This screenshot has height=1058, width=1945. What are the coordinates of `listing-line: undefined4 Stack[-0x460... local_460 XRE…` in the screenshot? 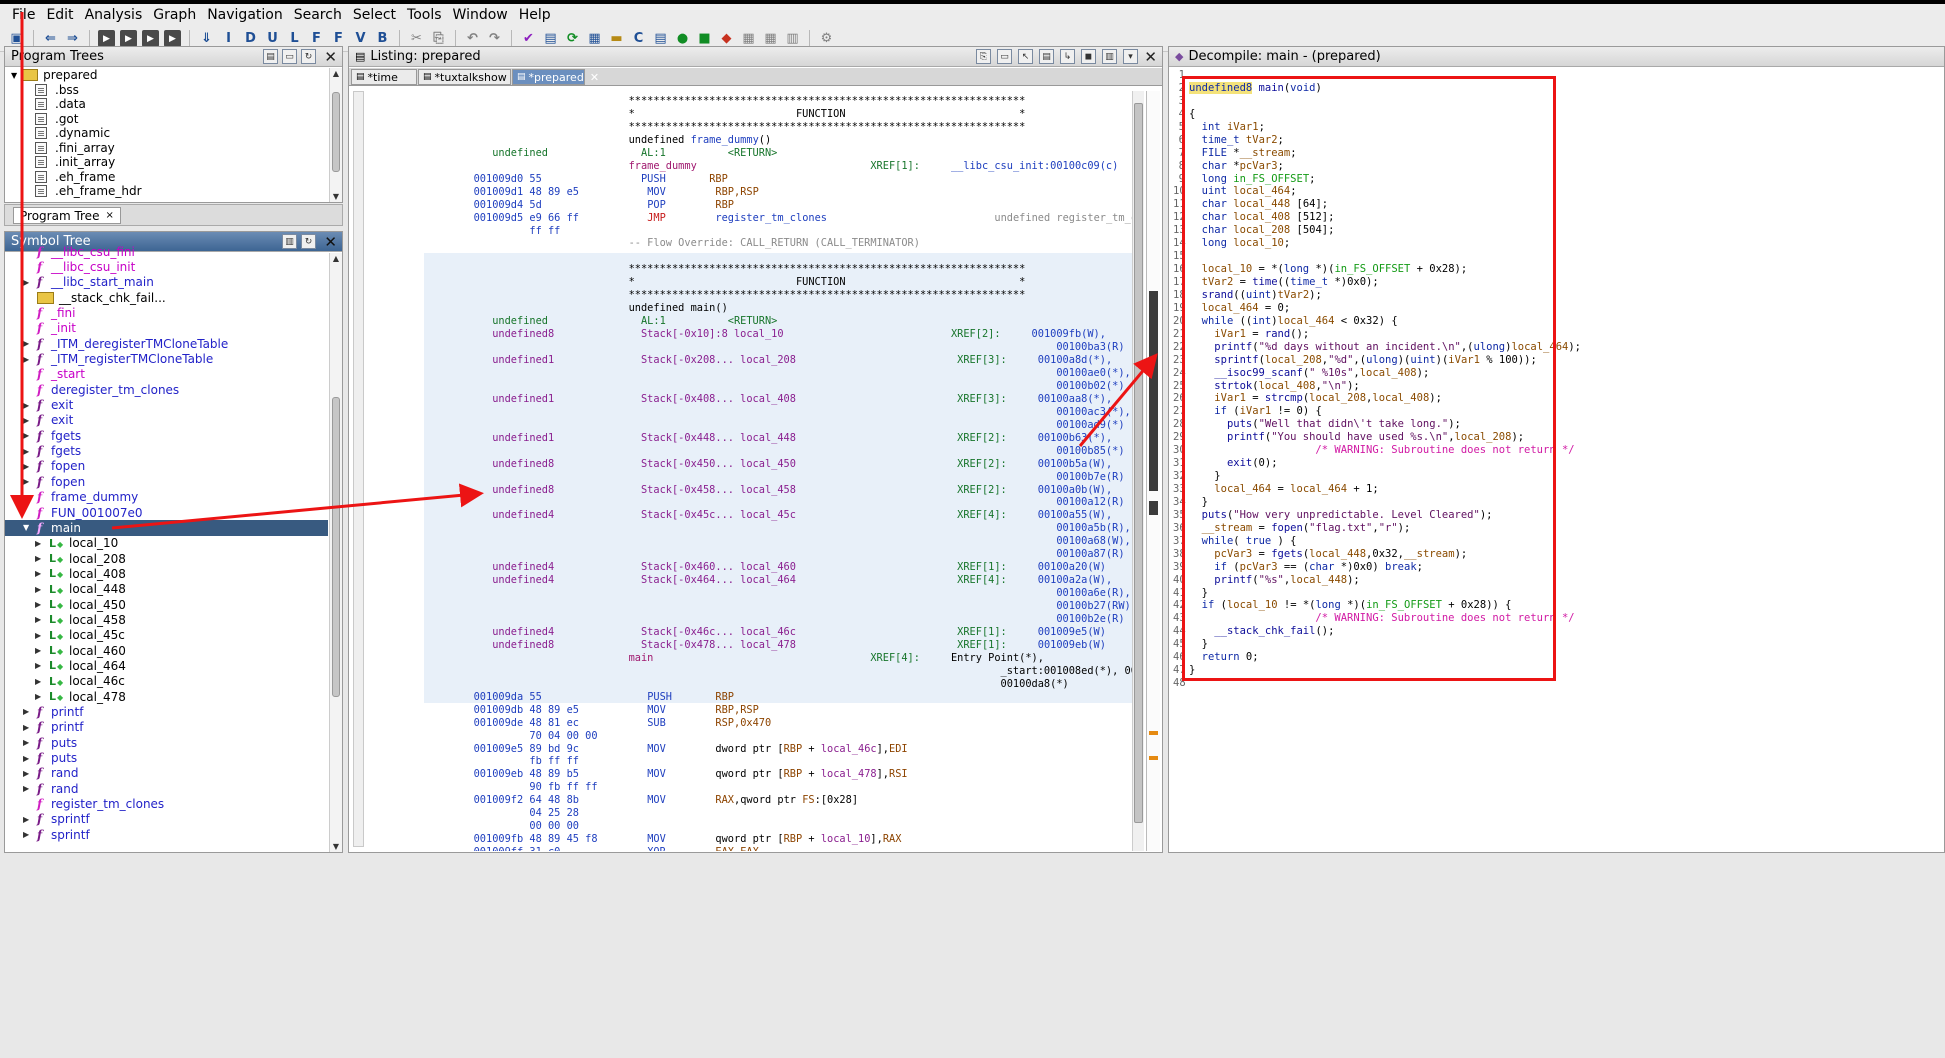 It's located at (765, 567).